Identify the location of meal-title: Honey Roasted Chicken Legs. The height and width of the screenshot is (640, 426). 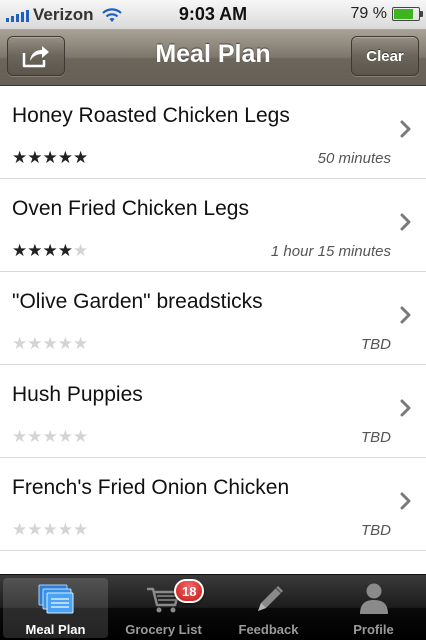
(151, 115).